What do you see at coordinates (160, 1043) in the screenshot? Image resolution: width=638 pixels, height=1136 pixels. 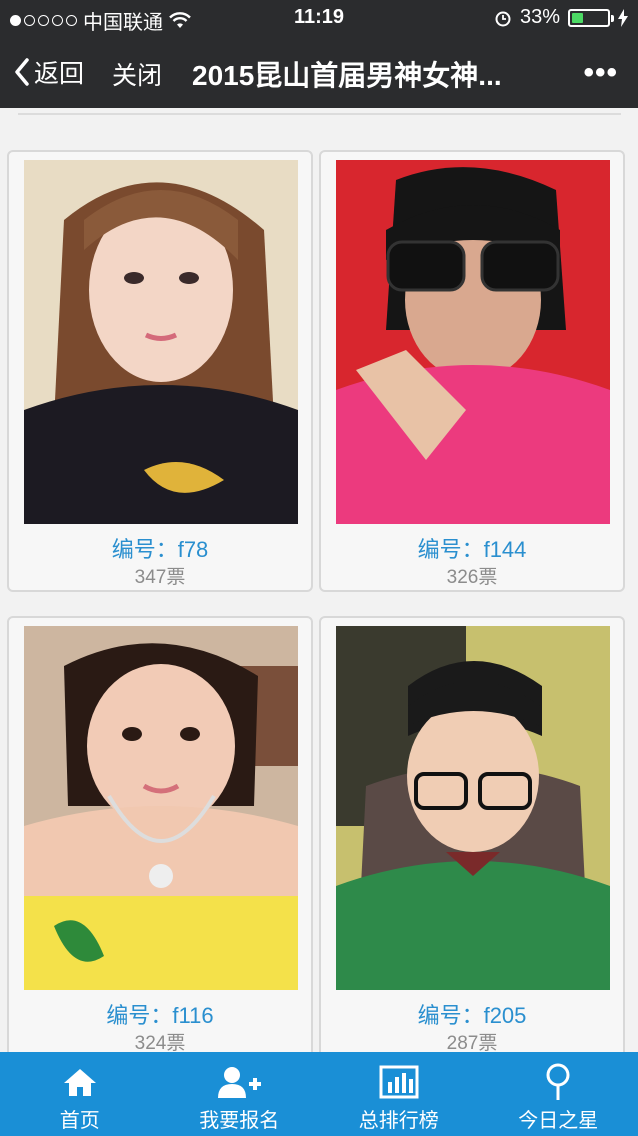 I see `vote-count: 324票` at bounding box center [160, 1043].